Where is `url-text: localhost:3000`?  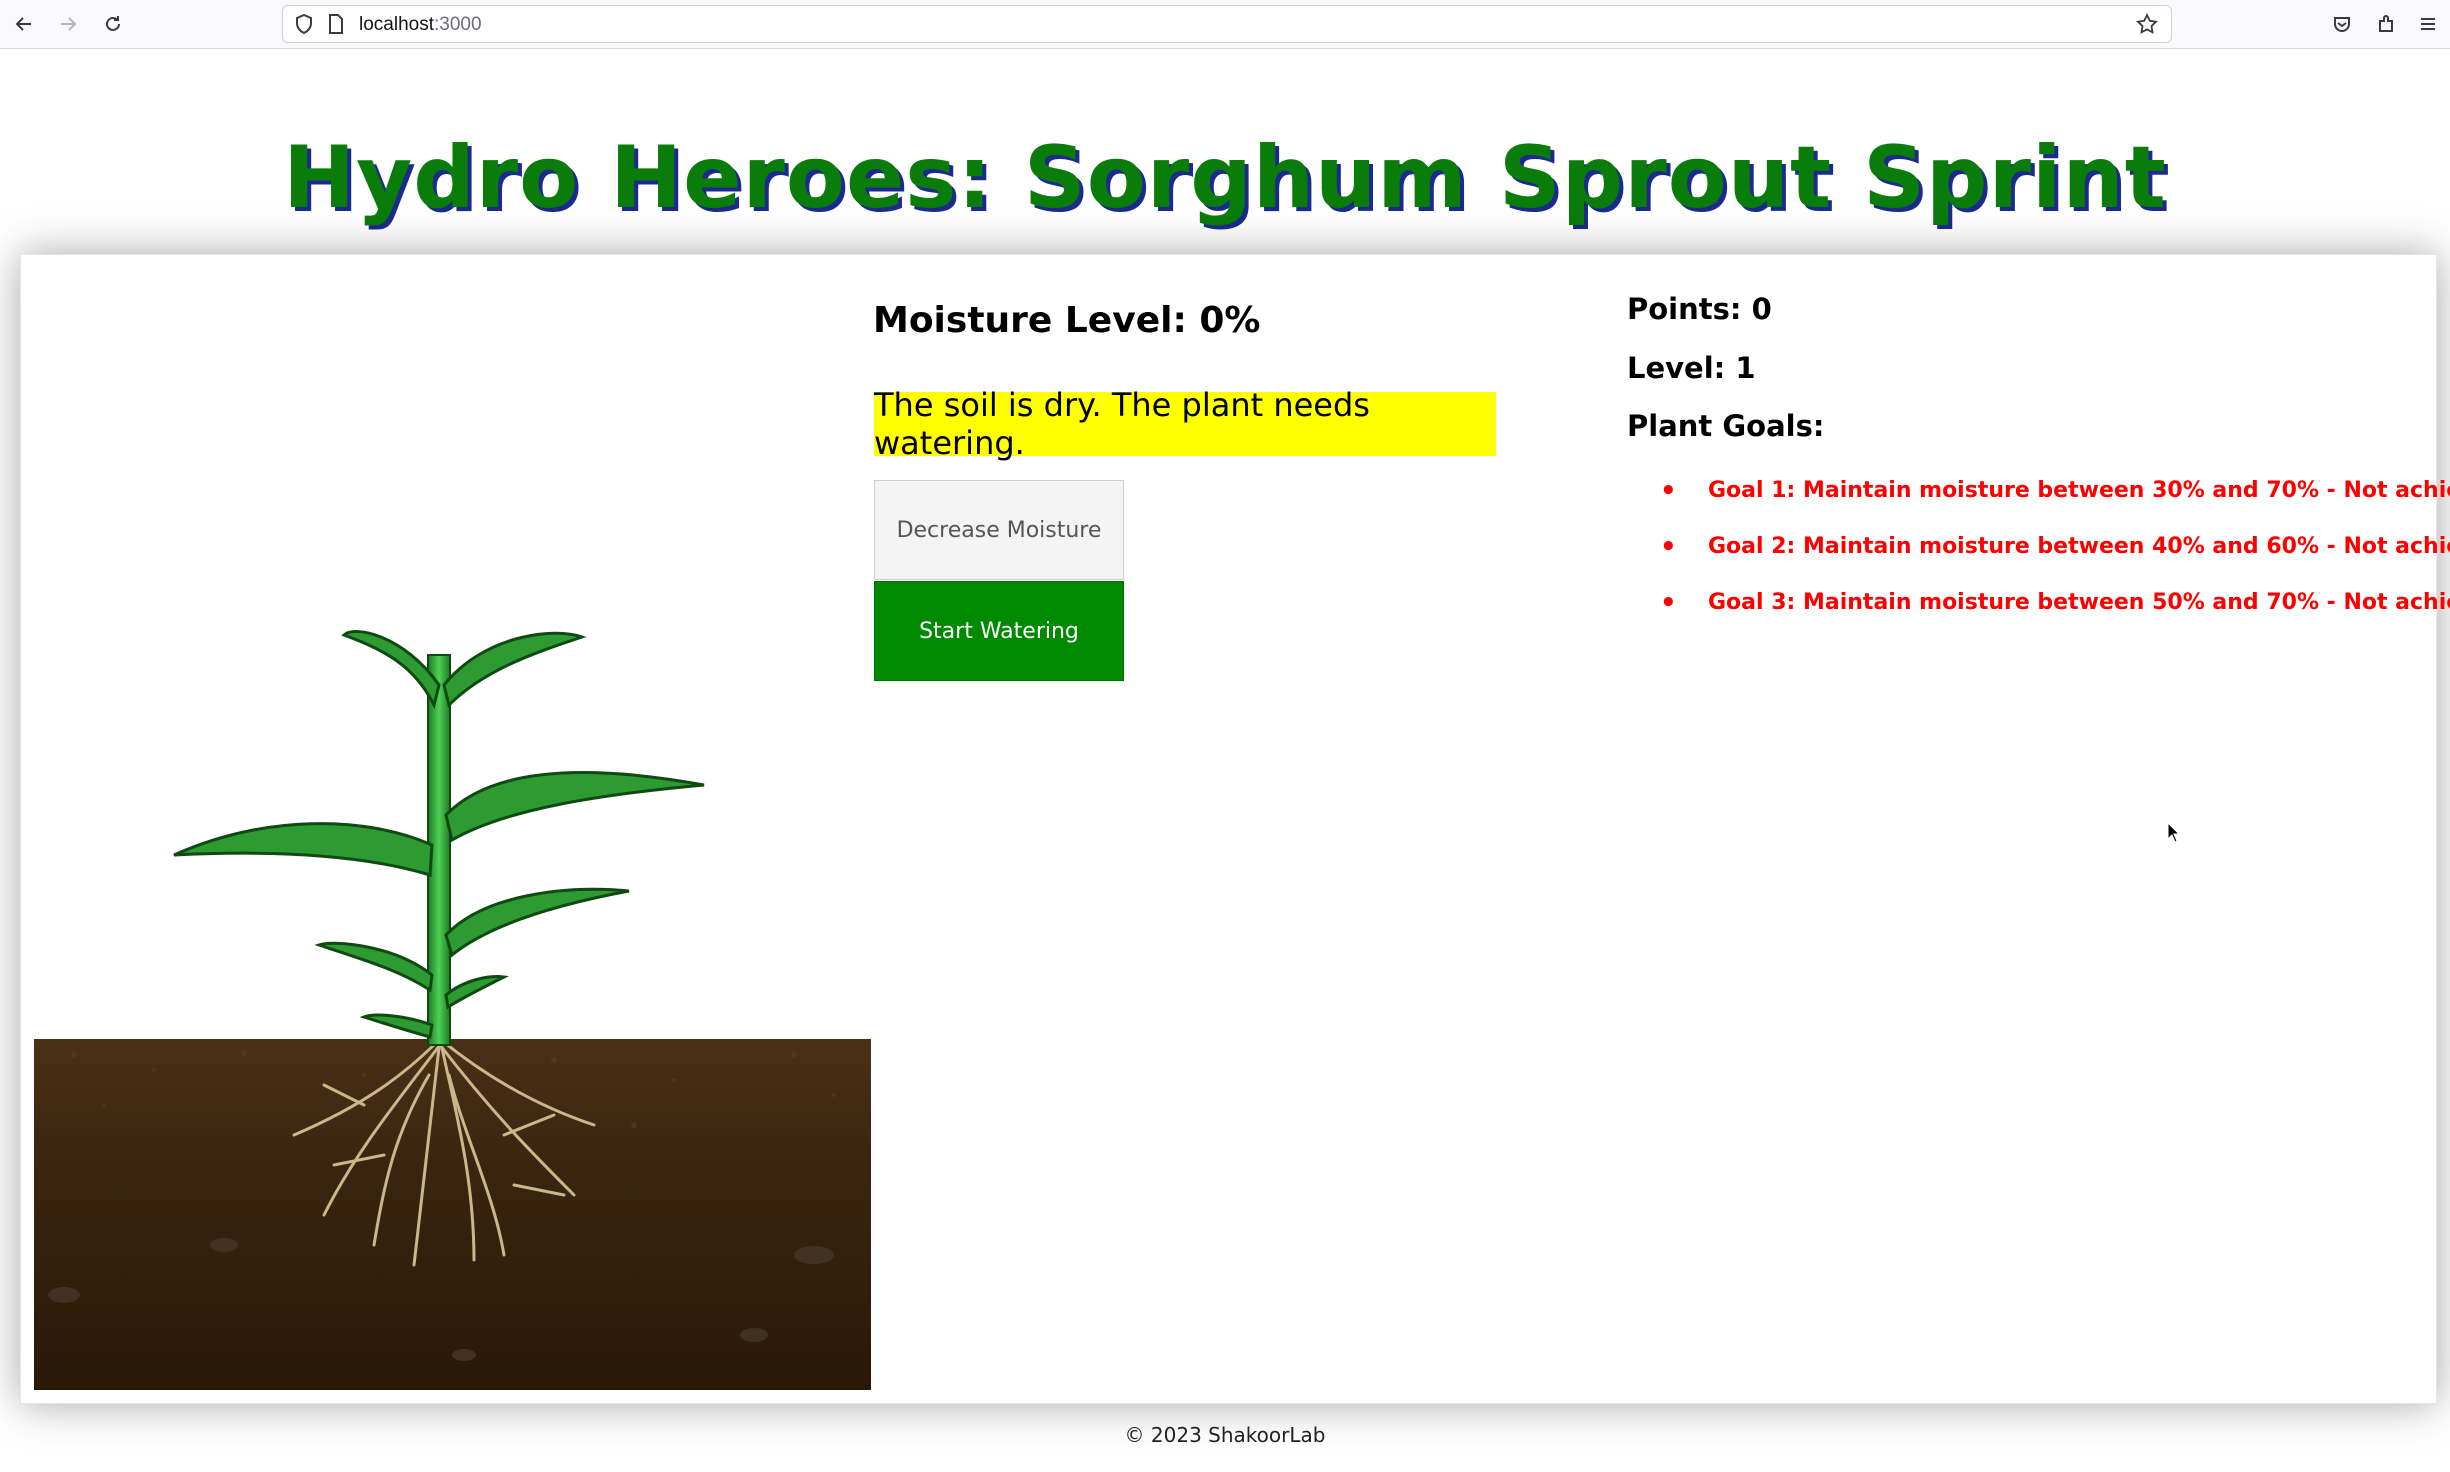 url-text: localhost:3000 is located at coordinates (420, 25).